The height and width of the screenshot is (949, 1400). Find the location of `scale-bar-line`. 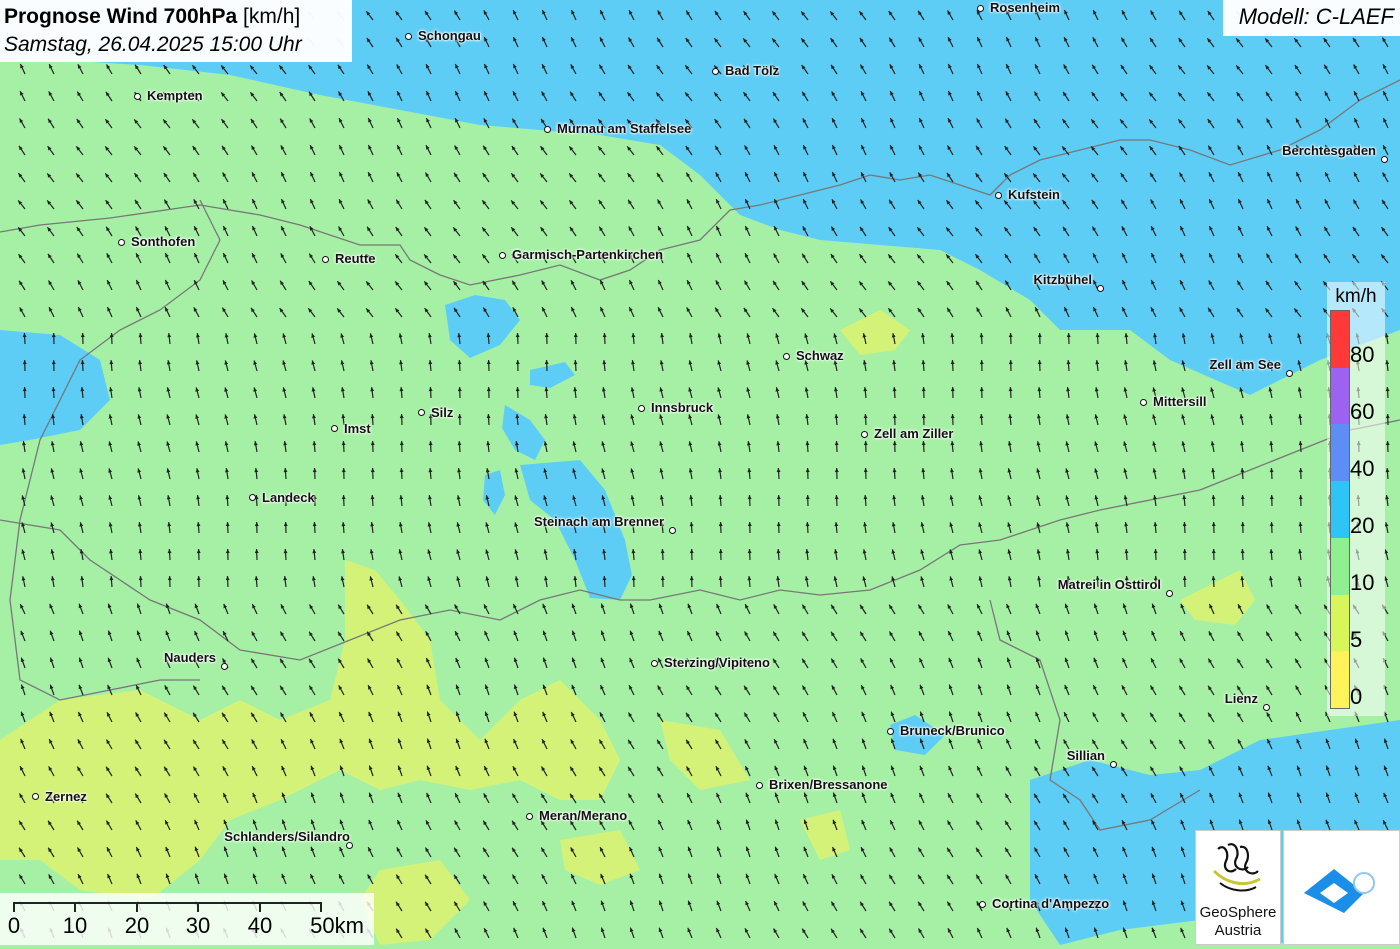

scale-bar-line is located at coordinates (168, 903).